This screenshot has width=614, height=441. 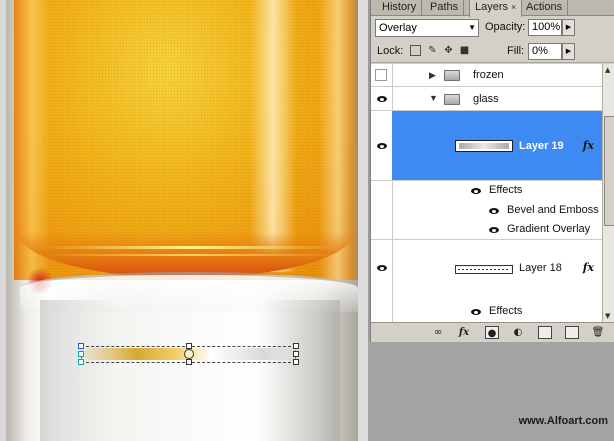 I want to click on close-icon: ×, so click(x=513, y=7).